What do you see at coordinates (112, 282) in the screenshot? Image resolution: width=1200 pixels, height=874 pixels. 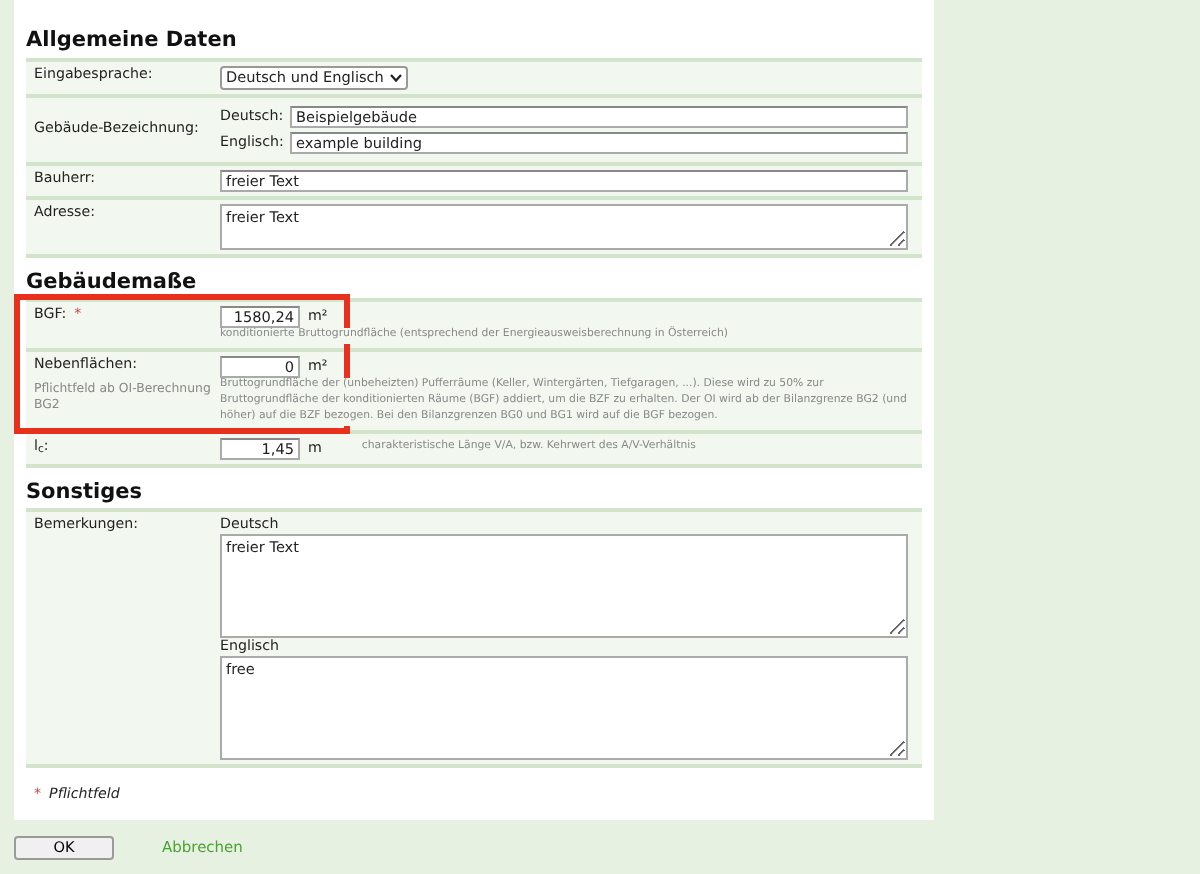 I see `section-heading: Gebäudemaße` at bounding box center [112, 282].